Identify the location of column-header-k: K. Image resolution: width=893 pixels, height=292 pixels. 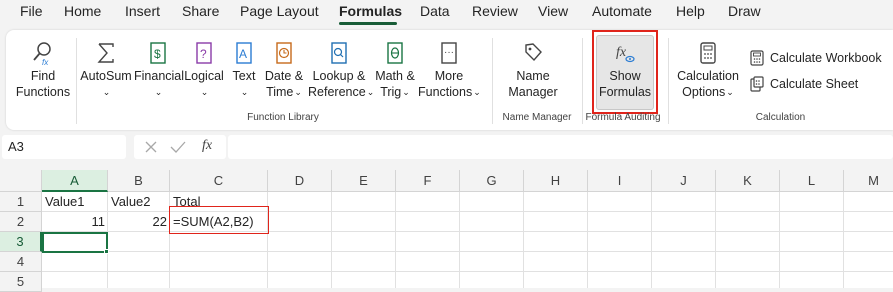
(748, 181).